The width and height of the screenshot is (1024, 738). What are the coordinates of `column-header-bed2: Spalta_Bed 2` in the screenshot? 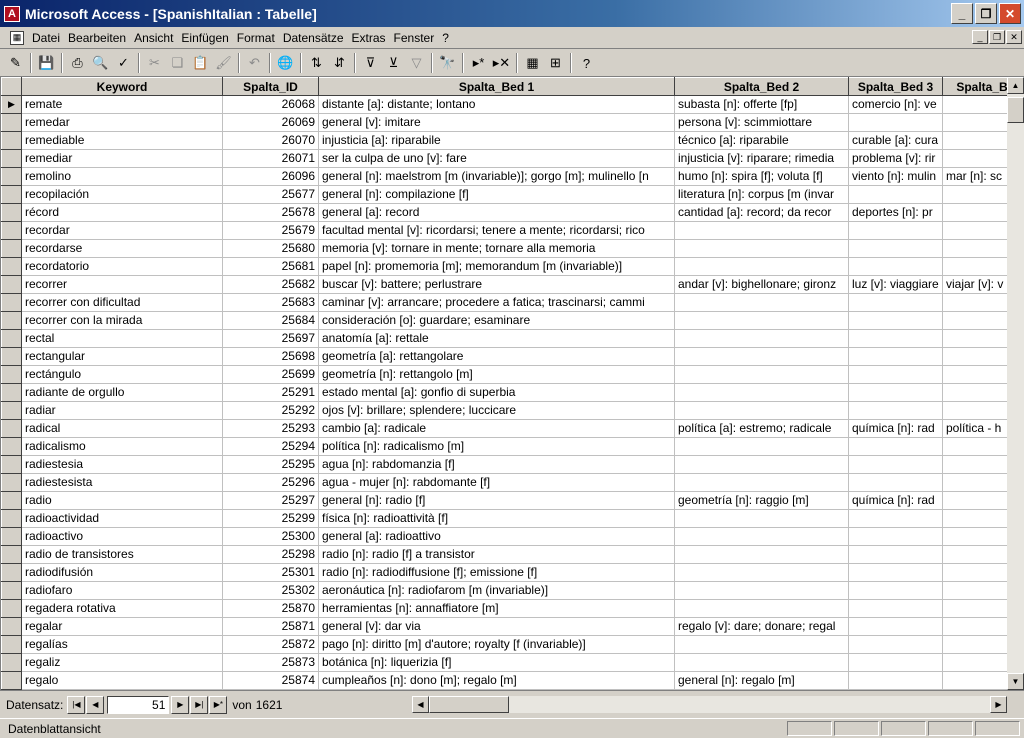 It's located at (761, 86).